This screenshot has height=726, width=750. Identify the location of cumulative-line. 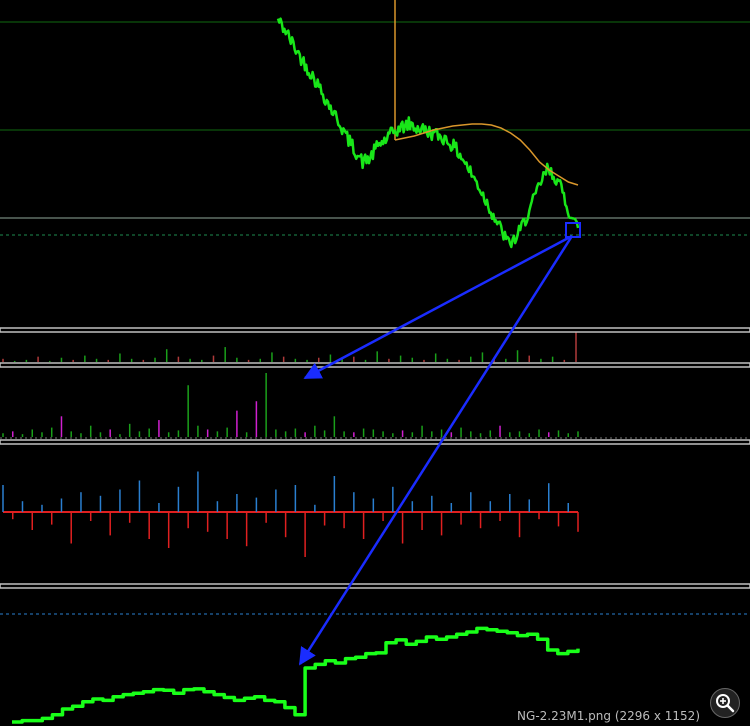
(296, 675).